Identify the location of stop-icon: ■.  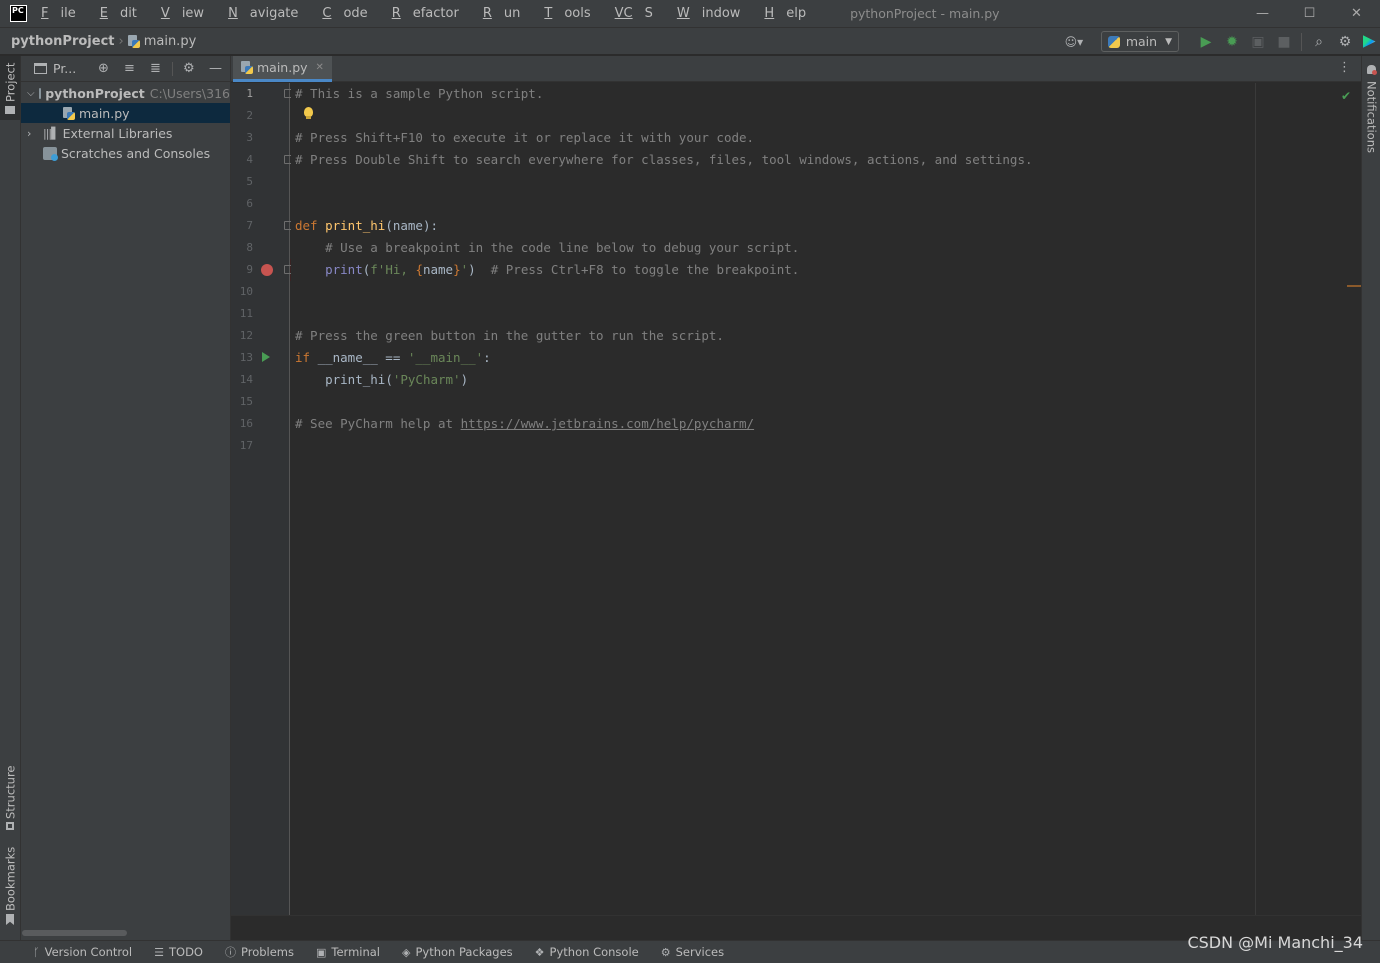
(1284, 41).